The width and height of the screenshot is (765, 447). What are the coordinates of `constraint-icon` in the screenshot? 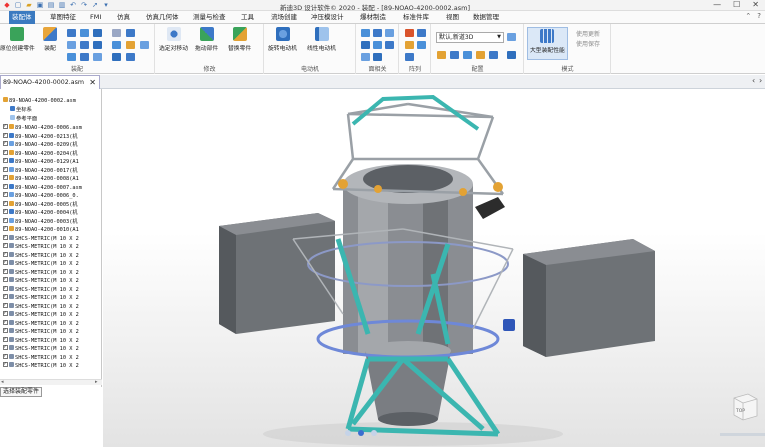 It's located at (71, 33).